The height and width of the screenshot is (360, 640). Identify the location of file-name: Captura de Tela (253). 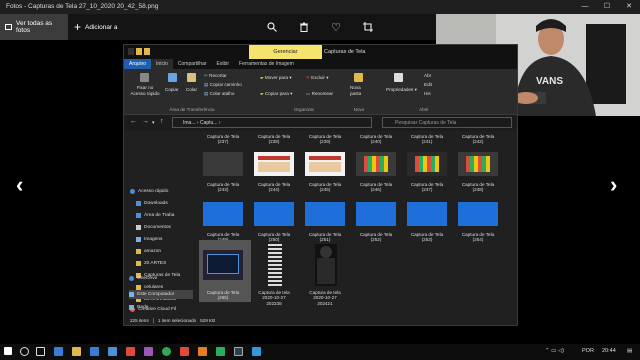
(427, 237).